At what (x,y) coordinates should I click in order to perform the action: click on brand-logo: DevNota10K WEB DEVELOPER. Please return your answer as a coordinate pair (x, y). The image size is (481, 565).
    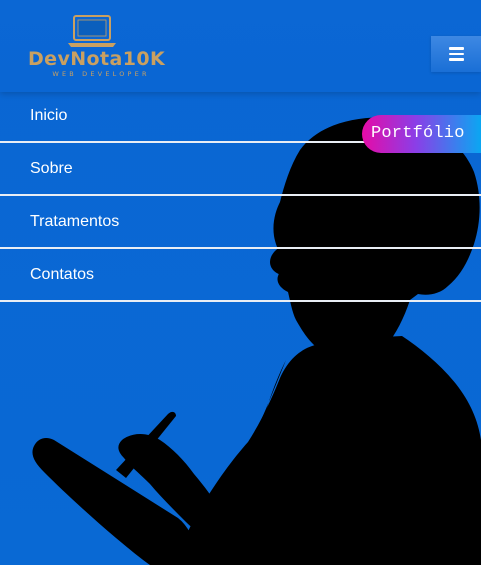
    Looking at the image, I should click on (98, 49).